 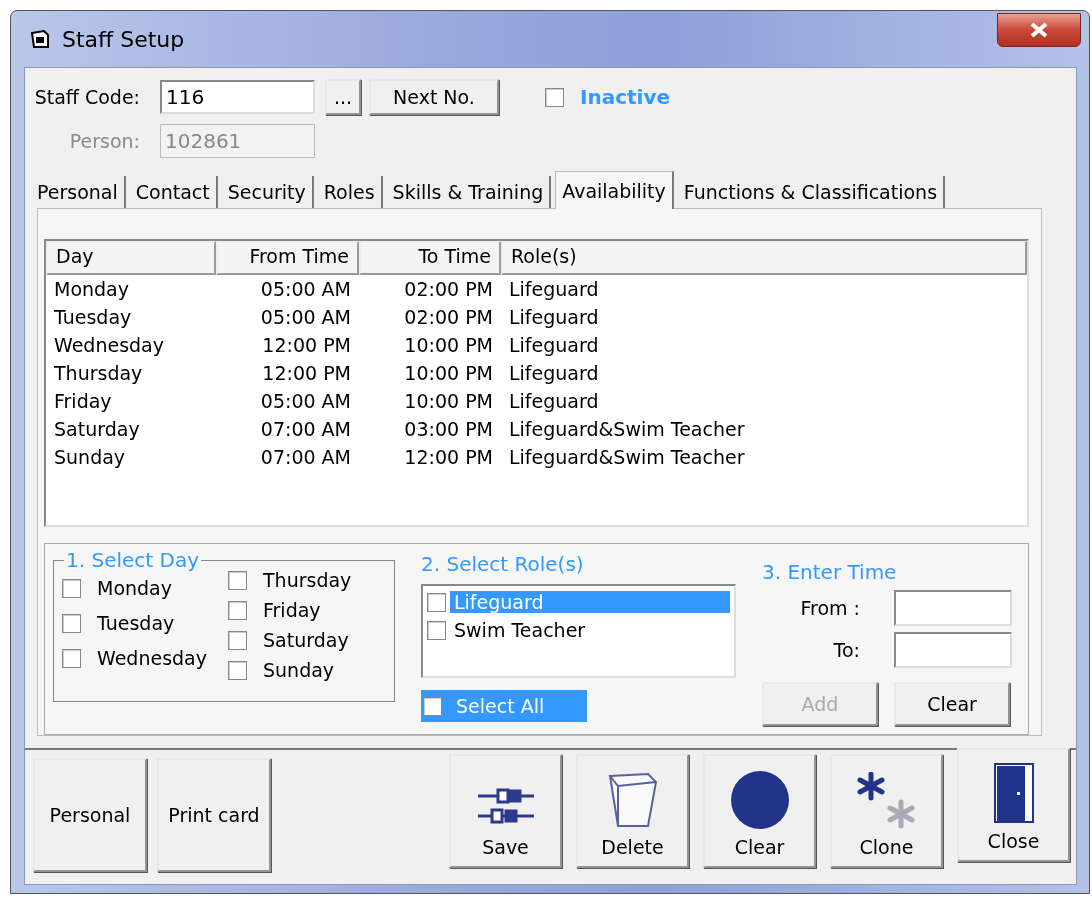 I want to click on next-number-button: Next No., so click(x=434, y=97).